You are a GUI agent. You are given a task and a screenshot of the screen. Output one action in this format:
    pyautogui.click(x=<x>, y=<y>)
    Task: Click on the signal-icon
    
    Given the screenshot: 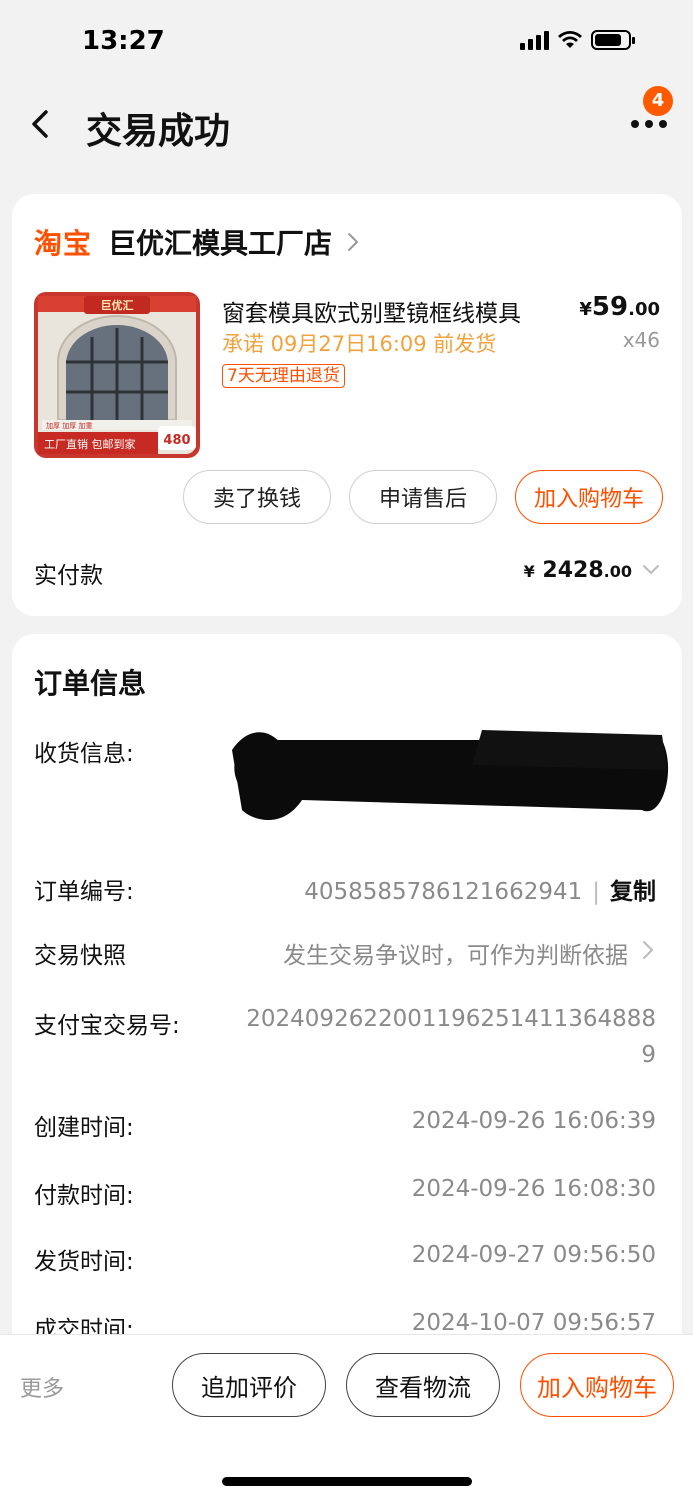 What is the action you would take?
    pyautogui.click(x=534, y=40)
    